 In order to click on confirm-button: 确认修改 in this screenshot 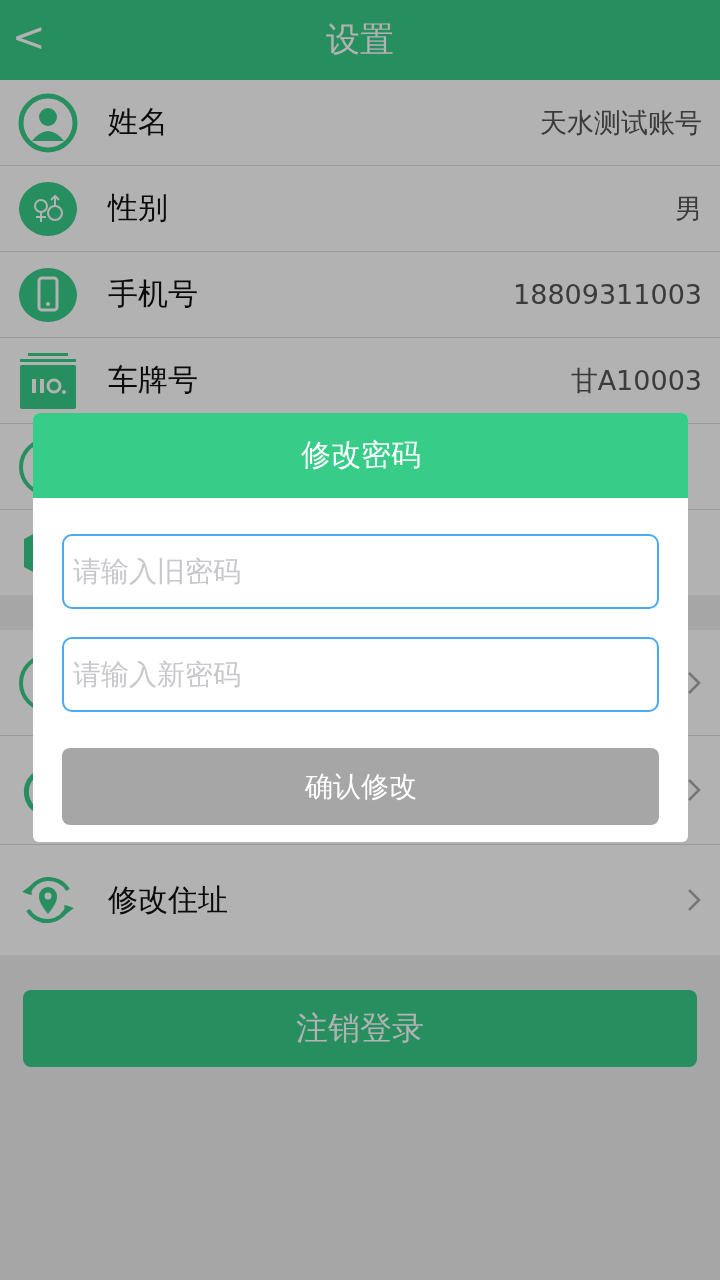, I will do `click(360, 786)`.